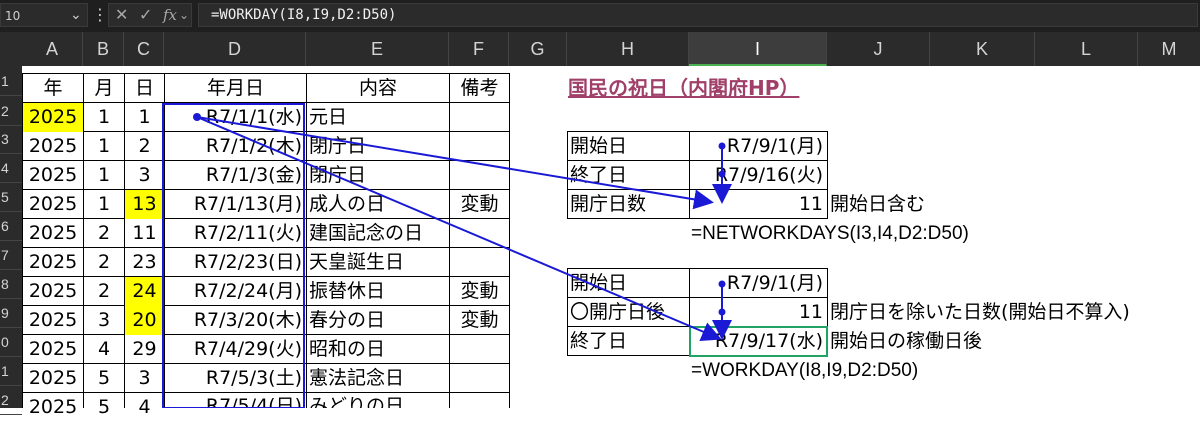 Image resolution: width=1200 pixels, height=422 pixels. I want to click on trace-arrow, so click(455, 163).